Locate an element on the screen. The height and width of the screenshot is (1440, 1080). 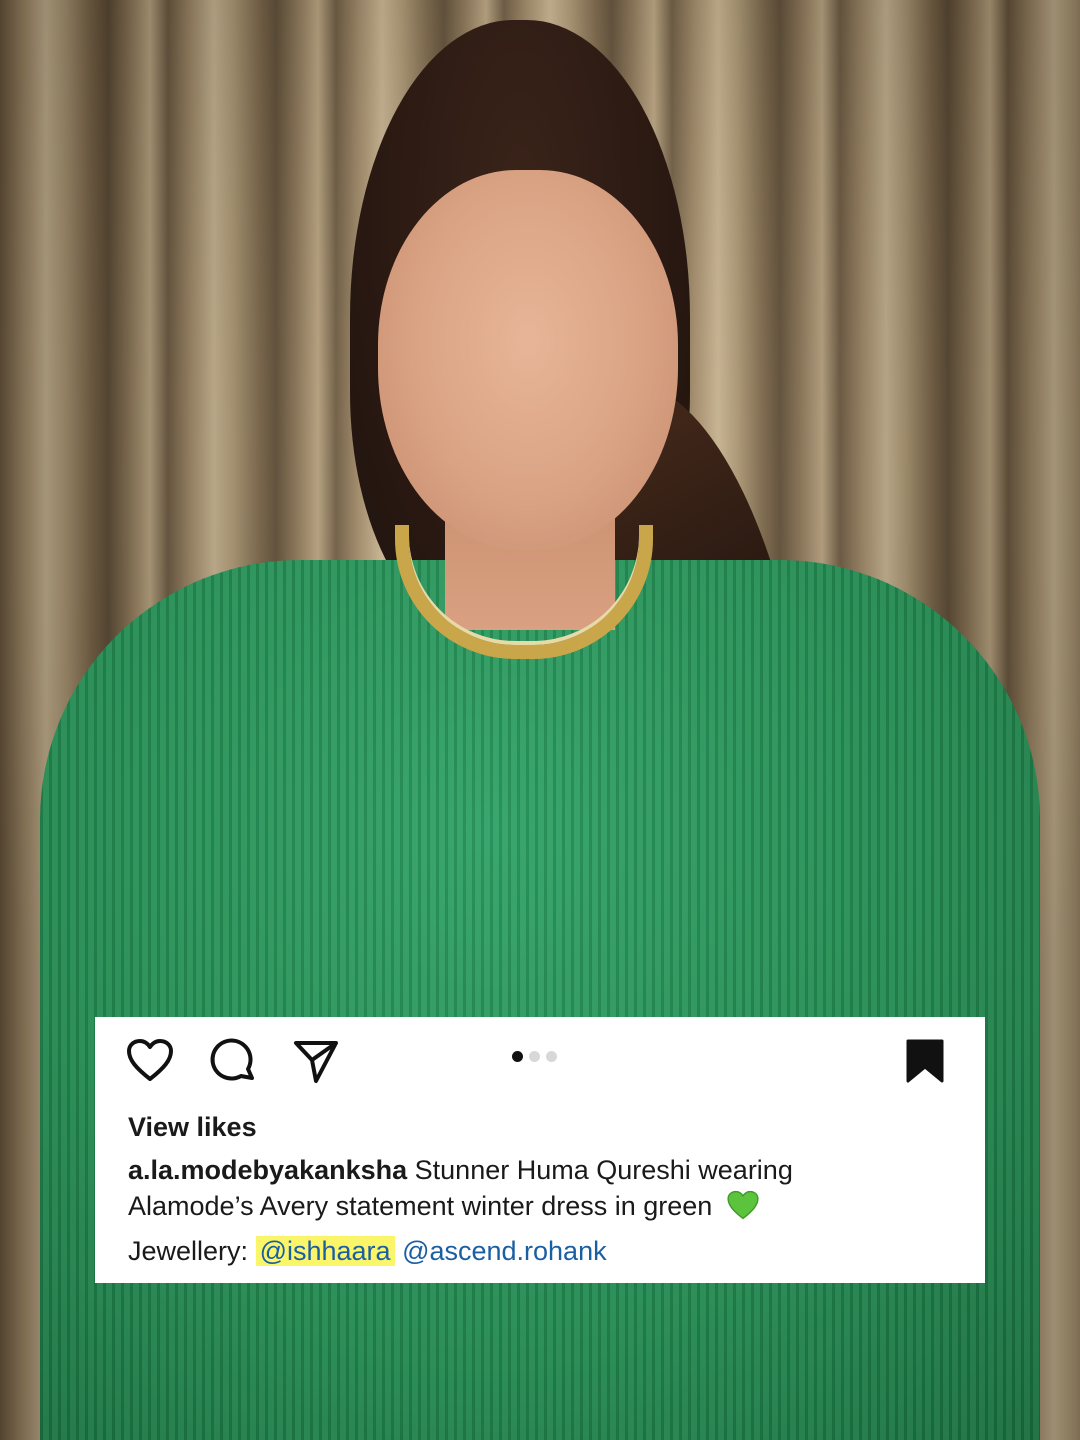
caption-text-line1: Stunner Huma Qureshi wearing is located at coordinates (603, 1170).